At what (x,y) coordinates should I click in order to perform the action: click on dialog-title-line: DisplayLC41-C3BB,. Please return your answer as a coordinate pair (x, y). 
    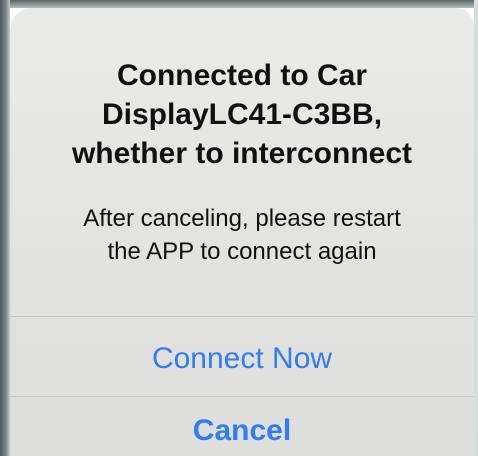
    Looking at the image, I should click on (242, 114).